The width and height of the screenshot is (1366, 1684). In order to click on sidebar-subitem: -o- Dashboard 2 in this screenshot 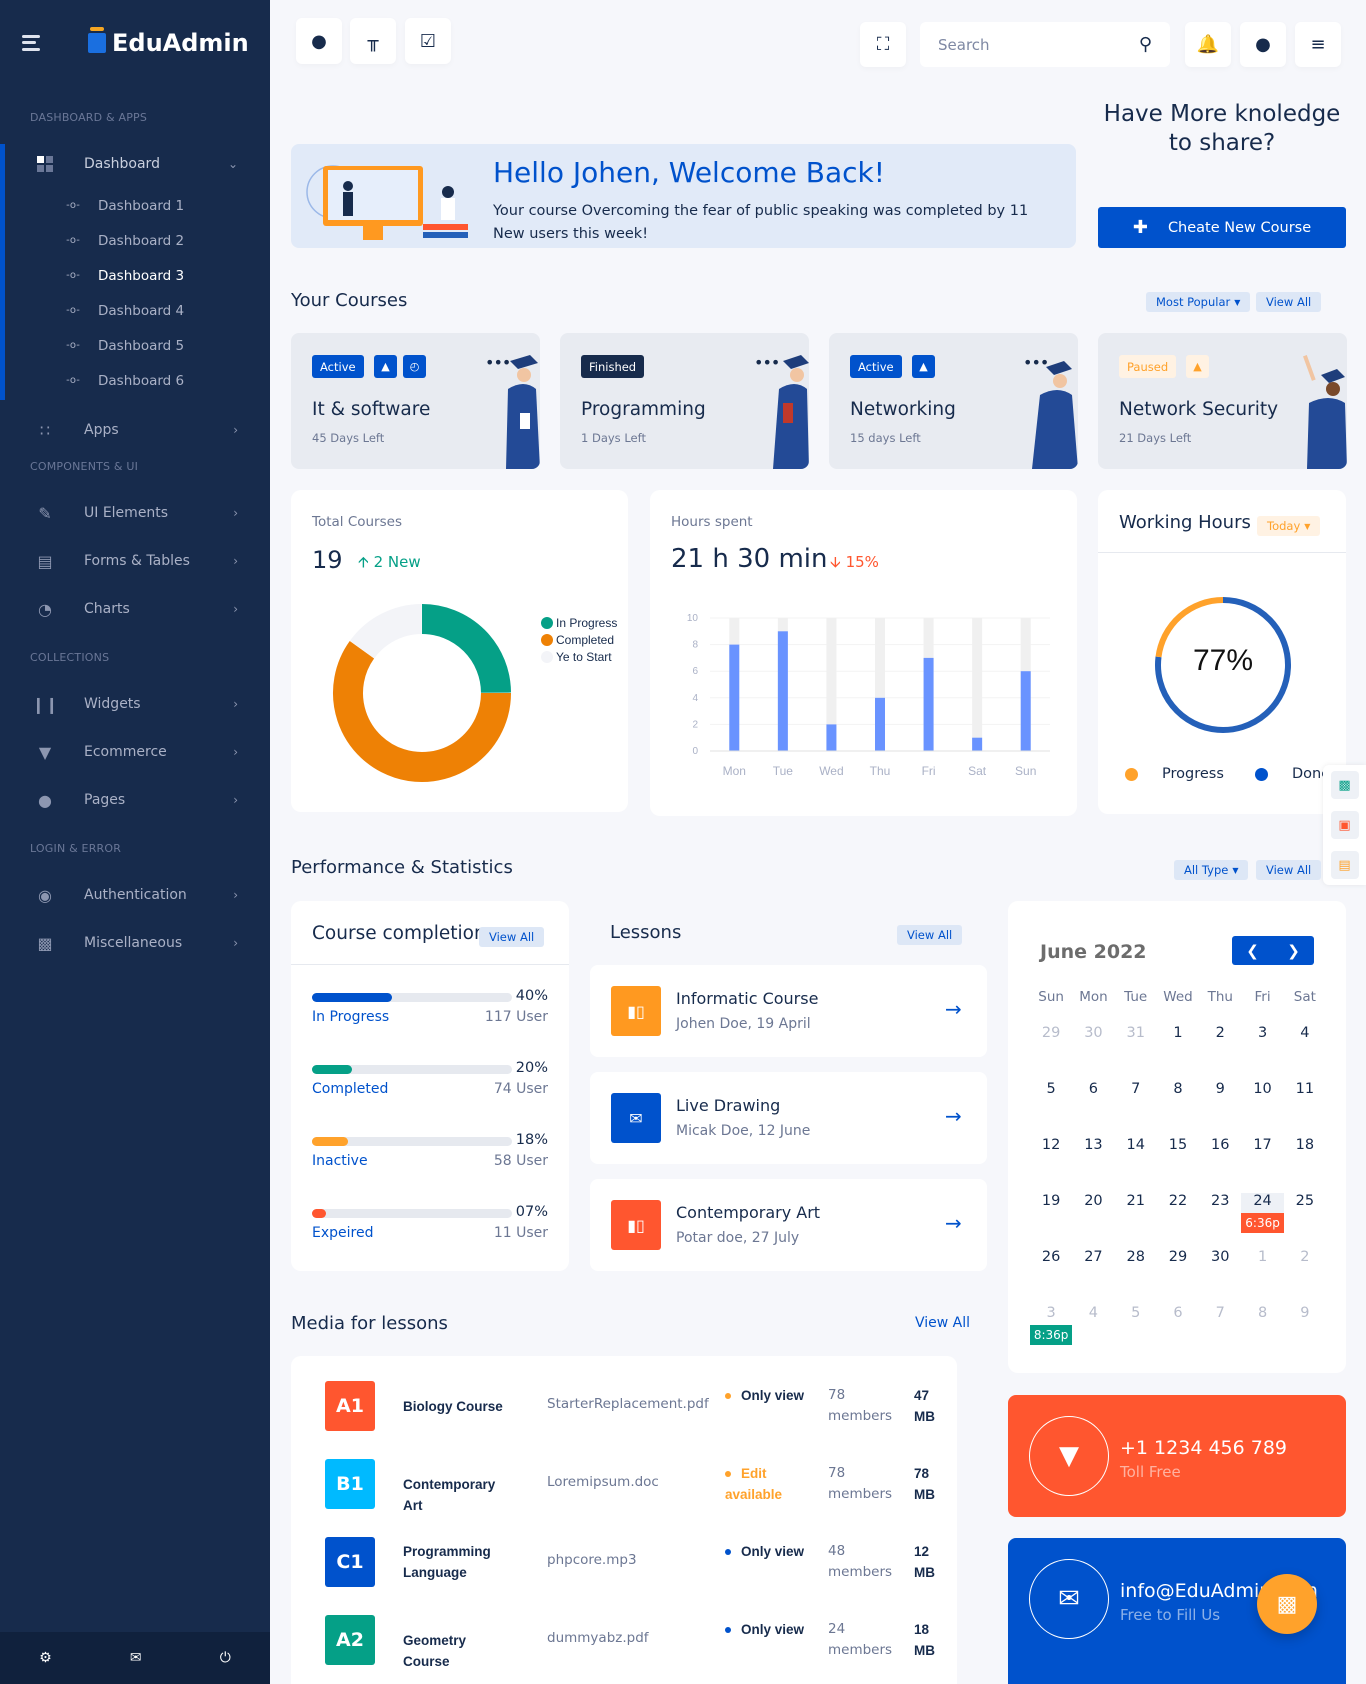, I will do `click(135, 240)`.